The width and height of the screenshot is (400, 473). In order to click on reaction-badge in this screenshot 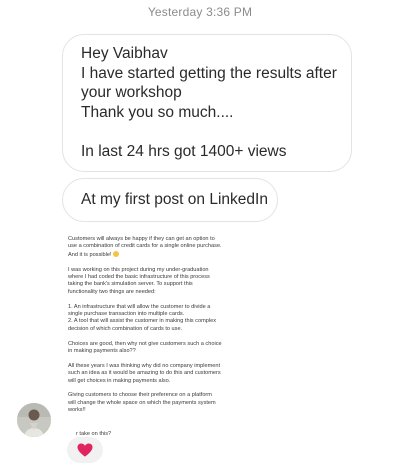, I will do `click(85, 450)`.